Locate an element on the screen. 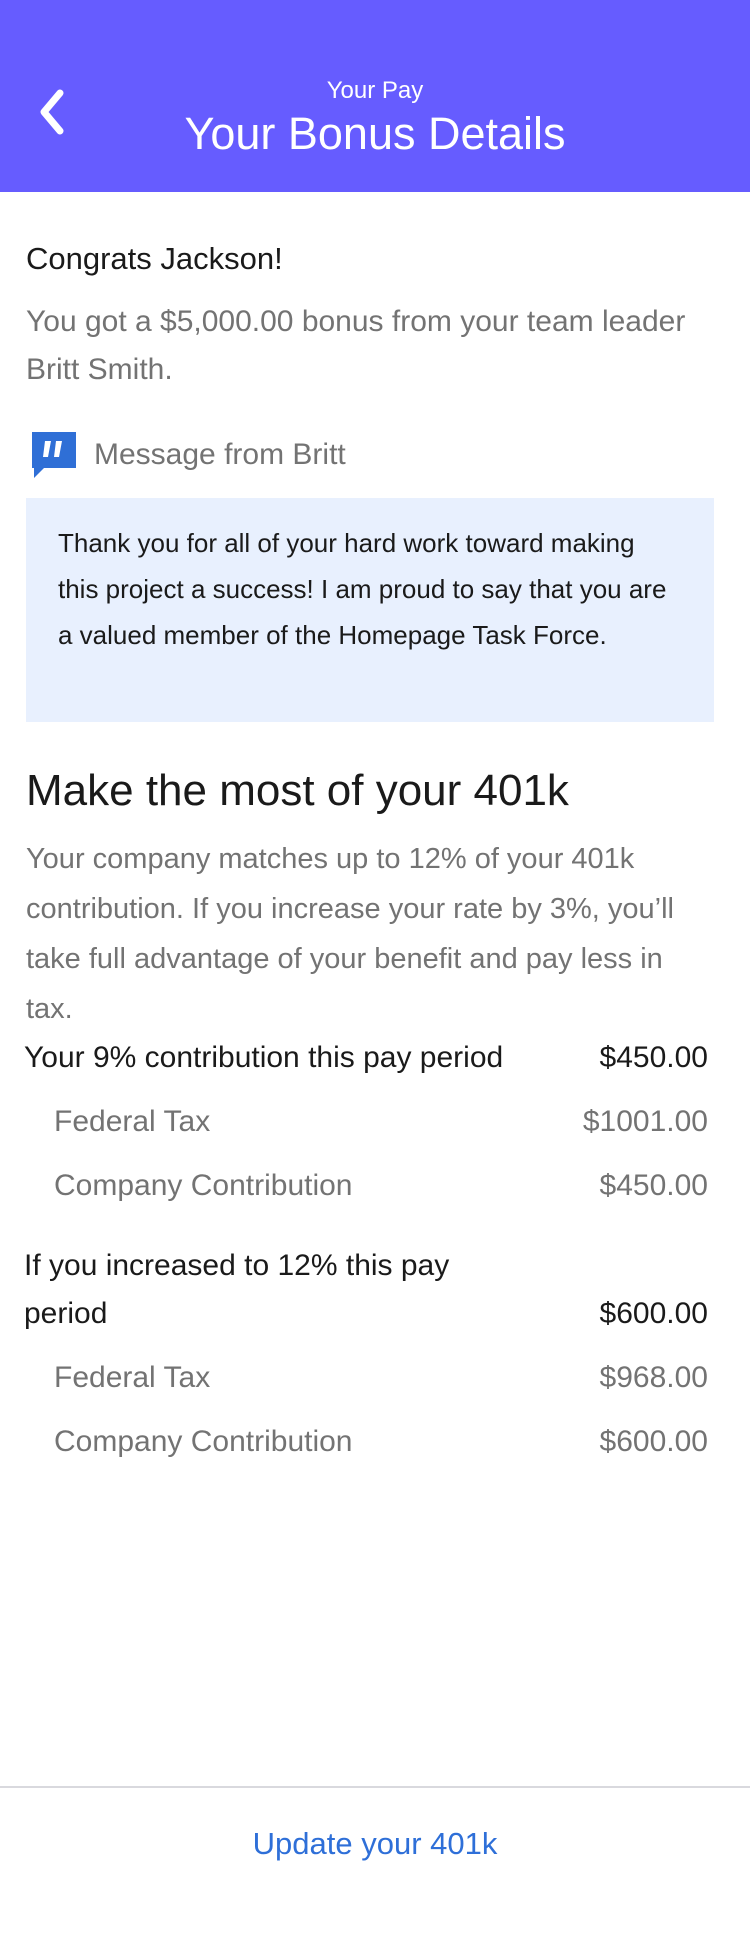  header-subtitle: Your Pay is located at coordinates (375, 90).